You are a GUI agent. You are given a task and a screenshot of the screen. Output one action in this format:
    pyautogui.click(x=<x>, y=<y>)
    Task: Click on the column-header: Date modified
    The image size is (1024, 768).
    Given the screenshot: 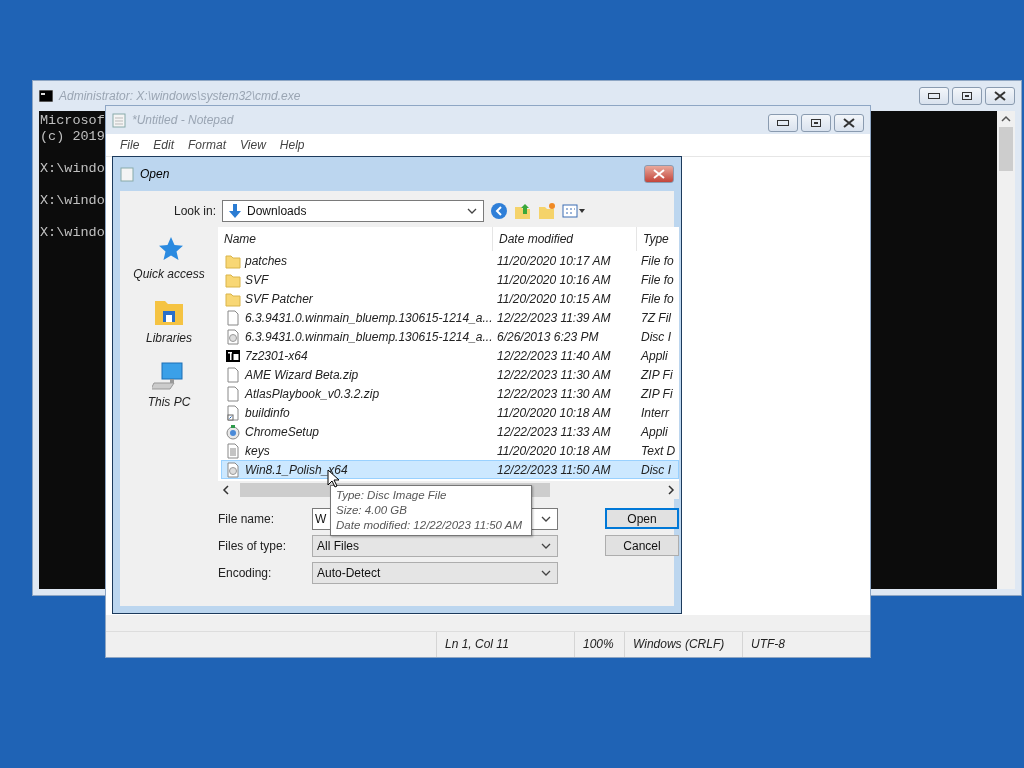 What is the action you would take?
    pyautogui.click(x=565, y=239)
    